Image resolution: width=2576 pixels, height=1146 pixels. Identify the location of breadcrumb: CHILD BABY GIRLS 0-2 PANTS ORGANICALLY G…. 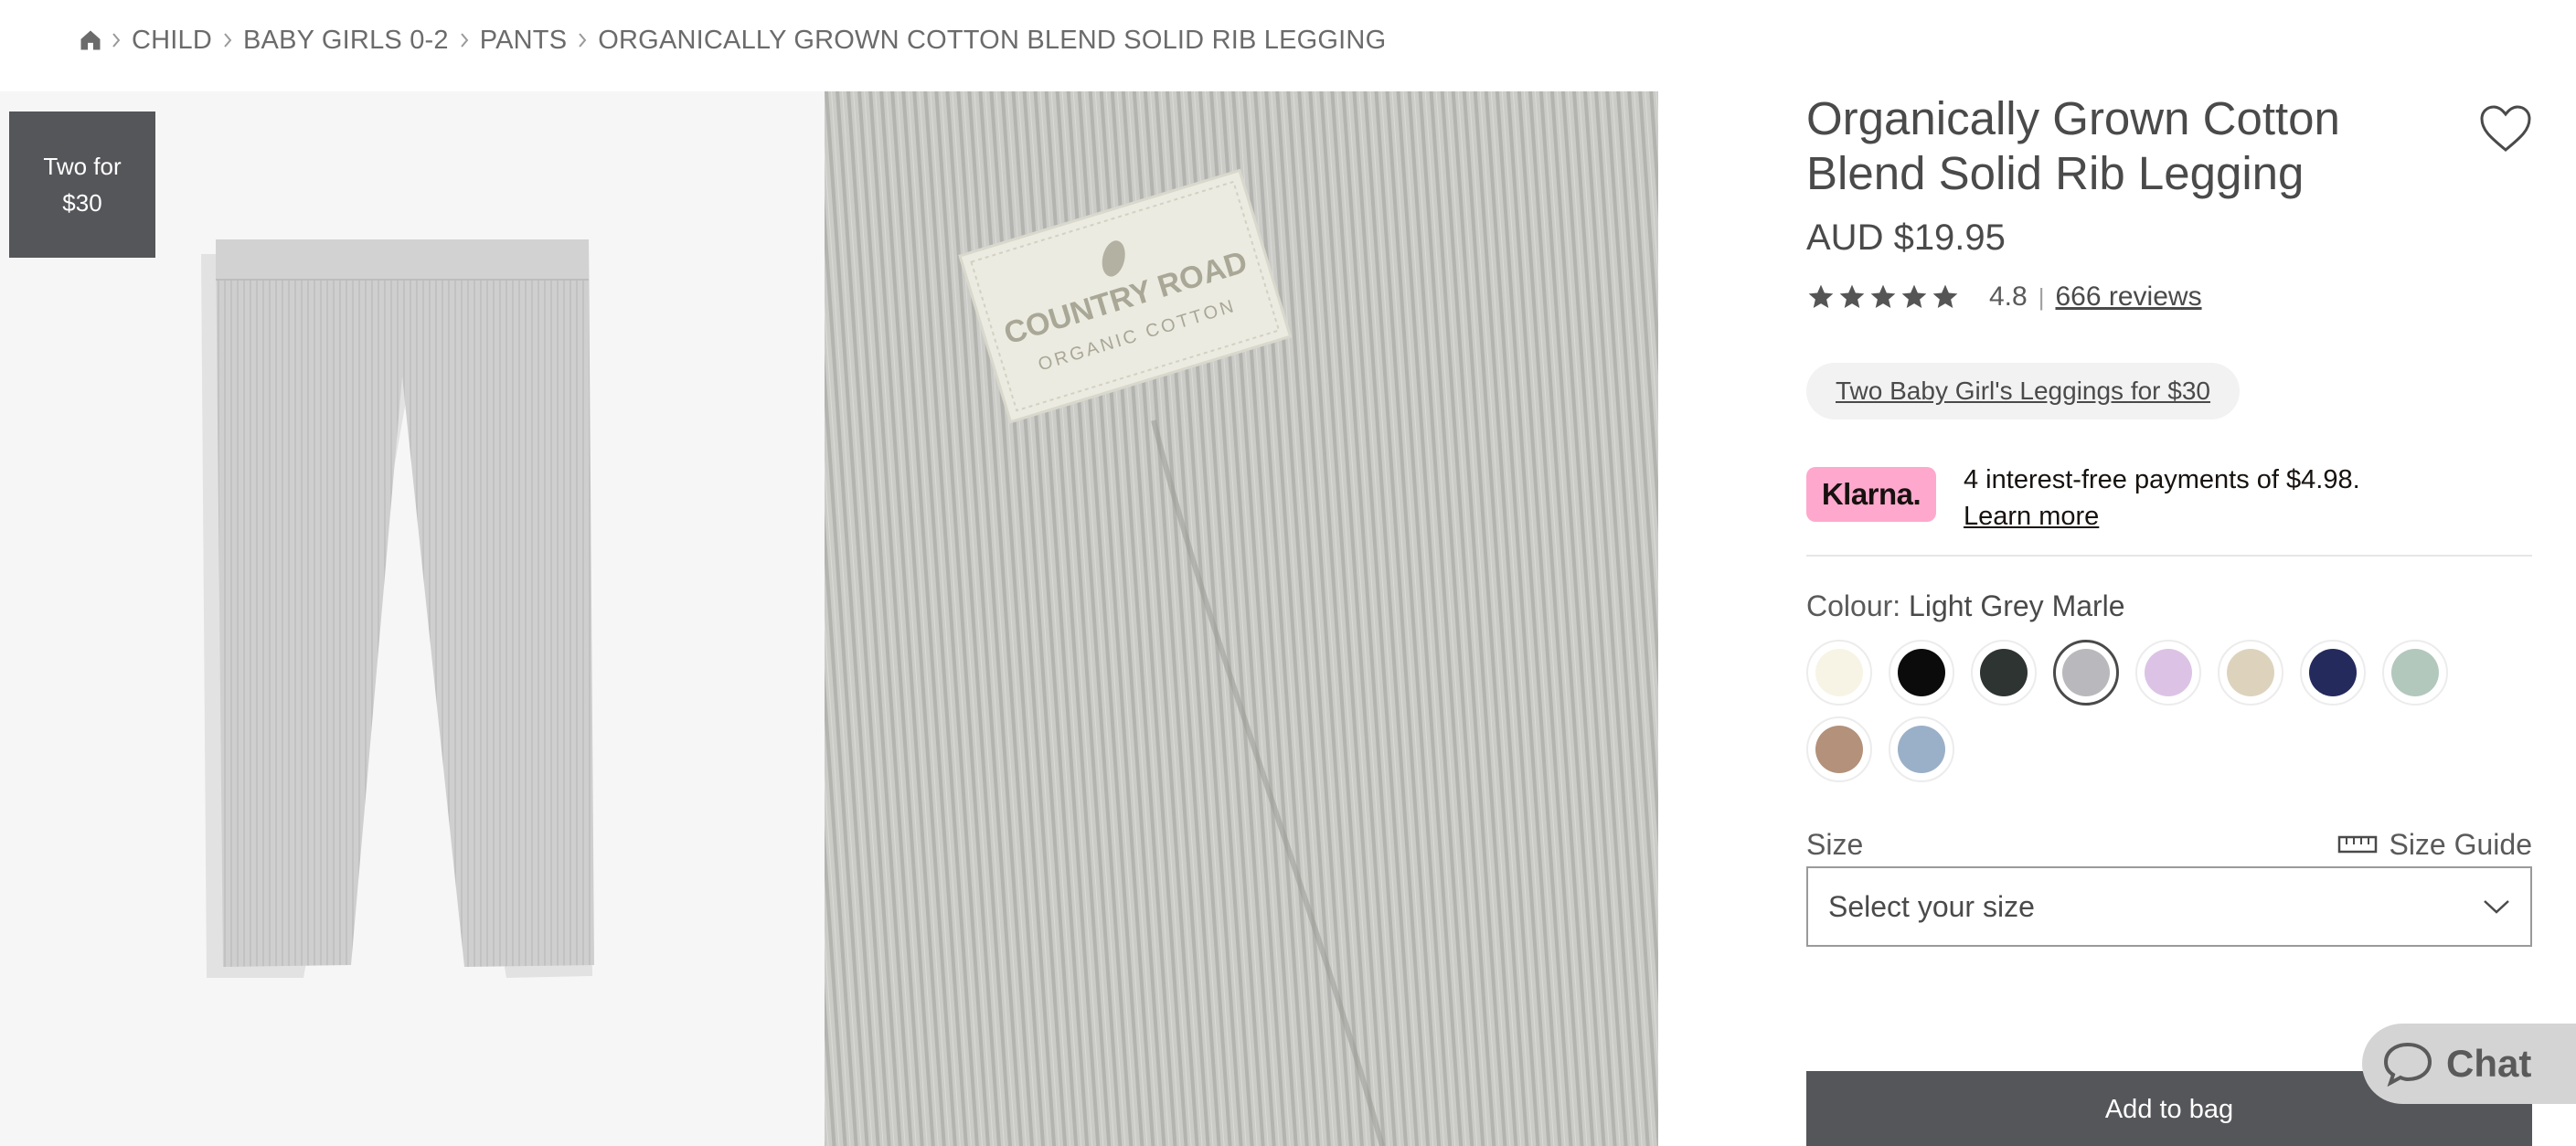
(733, 40).